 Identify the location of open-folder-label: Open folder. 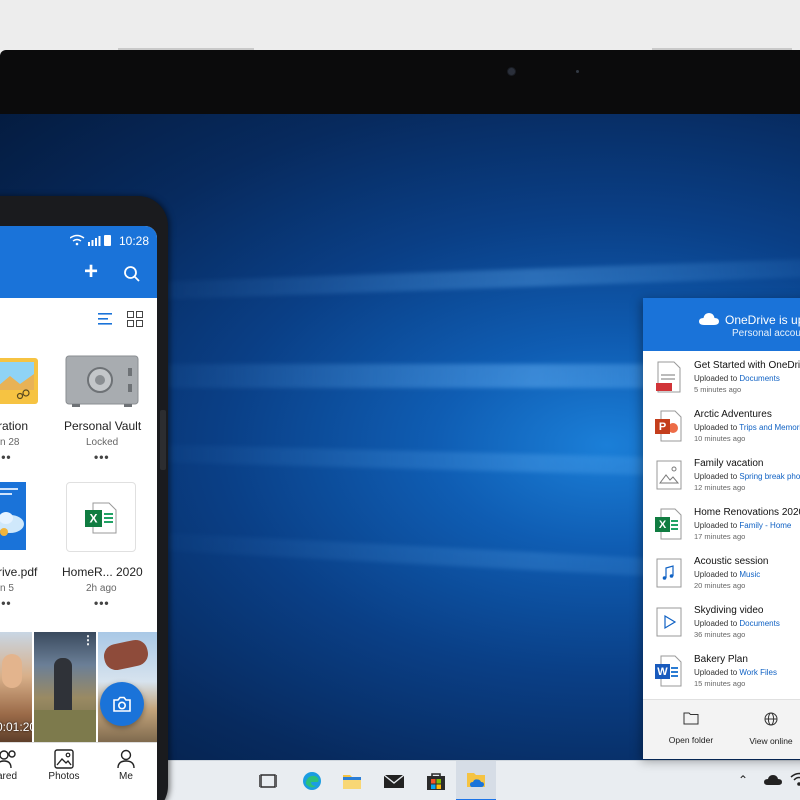
(691, 740).